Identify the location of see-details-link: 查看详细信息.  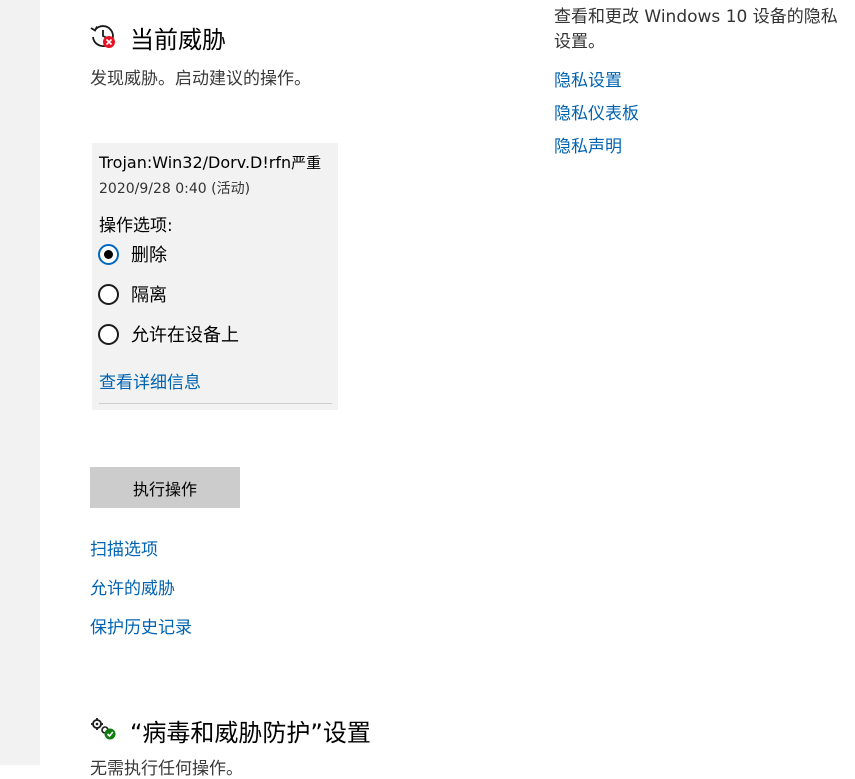
(150, 380).